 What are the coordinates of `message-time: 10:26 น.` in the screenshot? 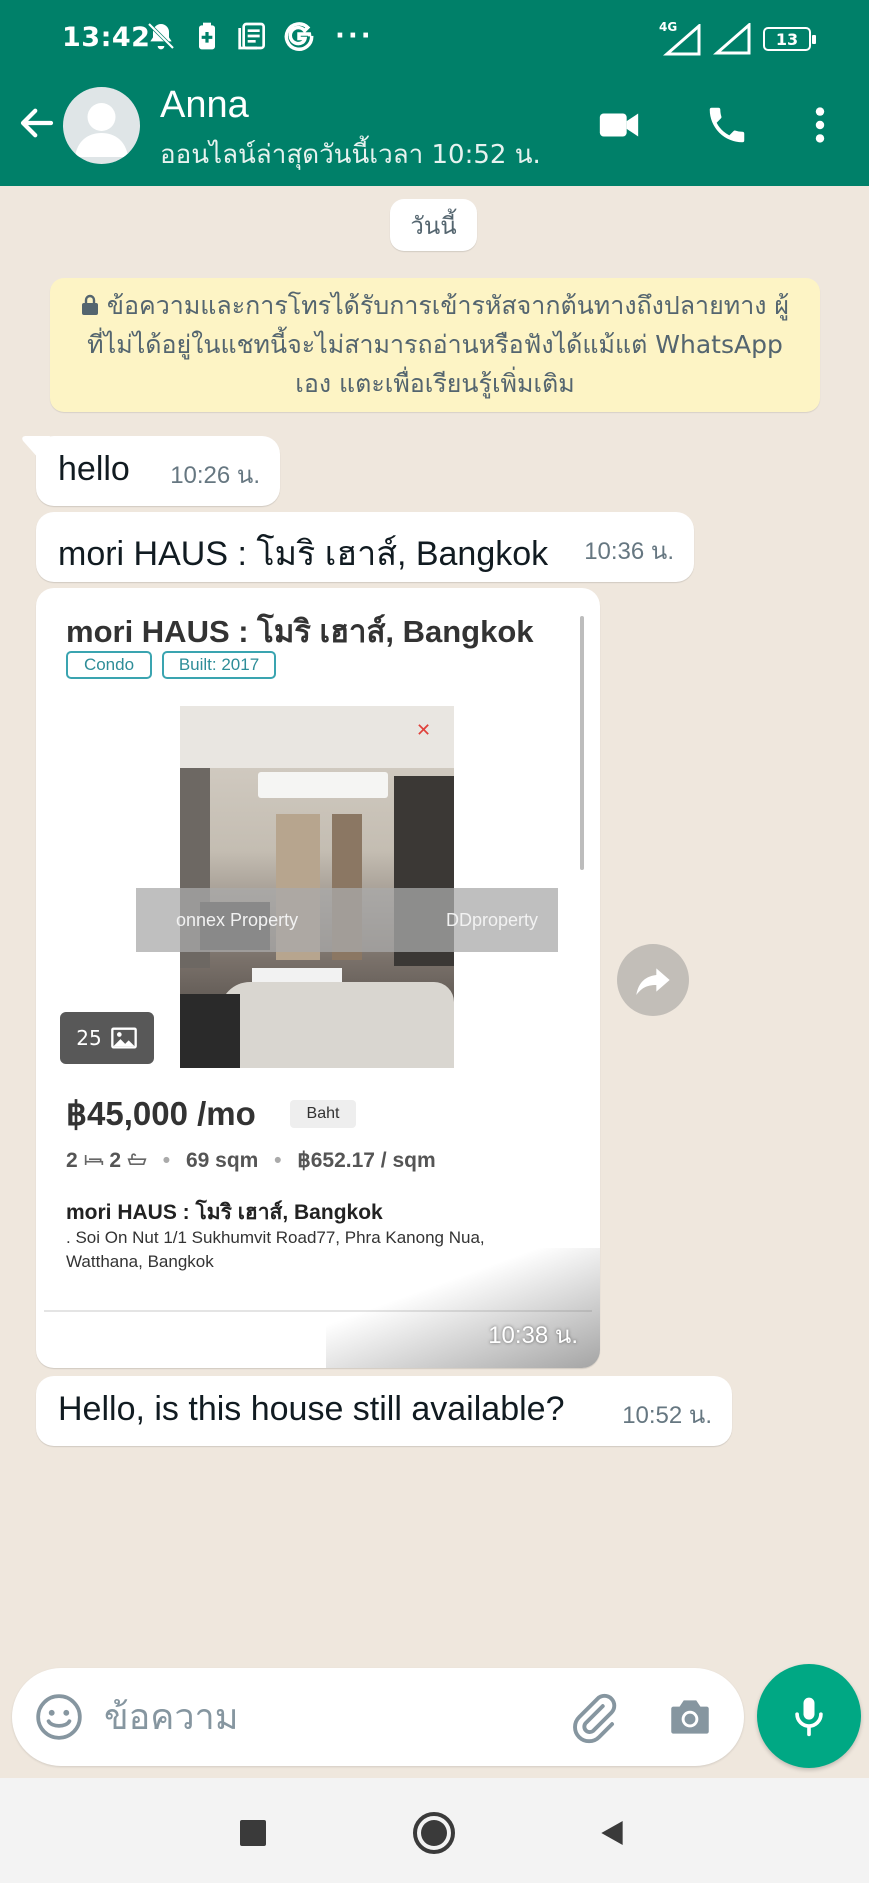 It's located at (215, 475).